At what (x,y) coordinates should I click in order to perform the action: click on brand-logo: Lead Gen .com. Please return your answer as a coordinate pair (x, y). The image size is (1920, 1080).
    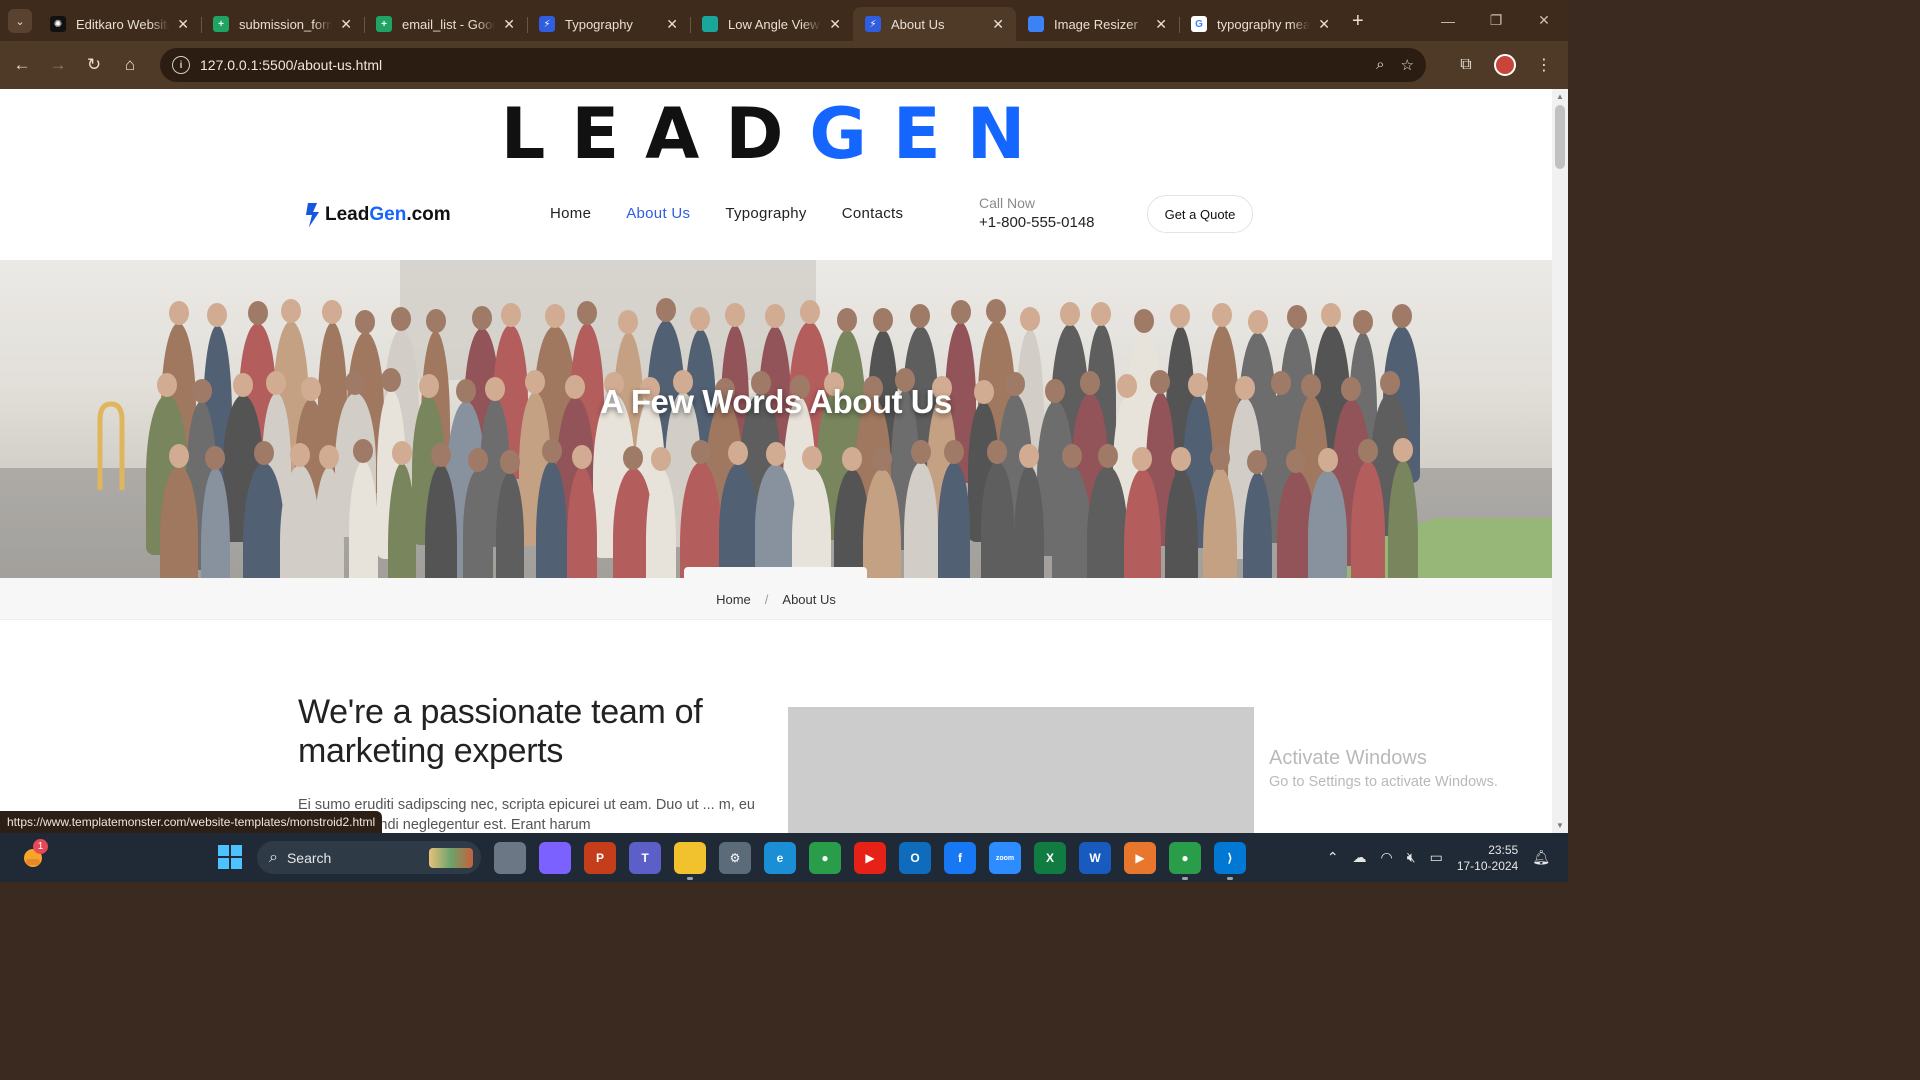
    Looking at the image, I should click on (378, 215).